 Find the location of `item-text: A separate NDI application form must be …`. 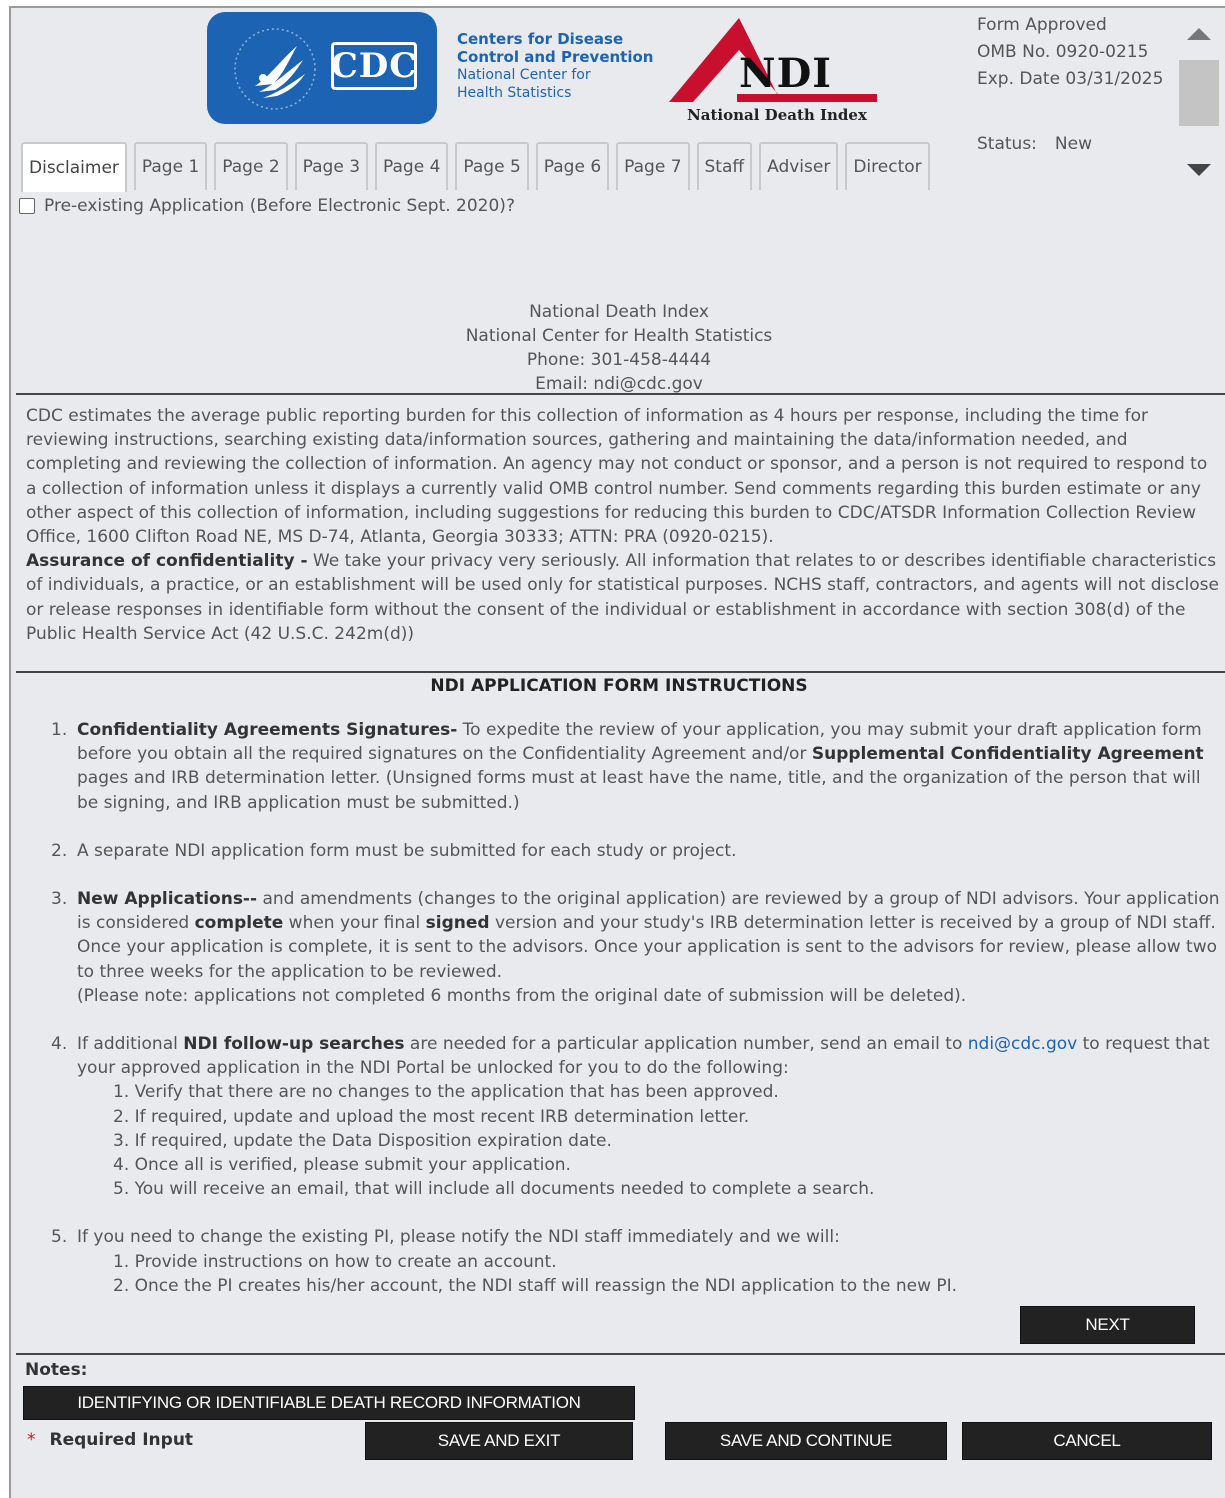

item-text: A separate NDI application form must be … is located at coordinates (407, 850).